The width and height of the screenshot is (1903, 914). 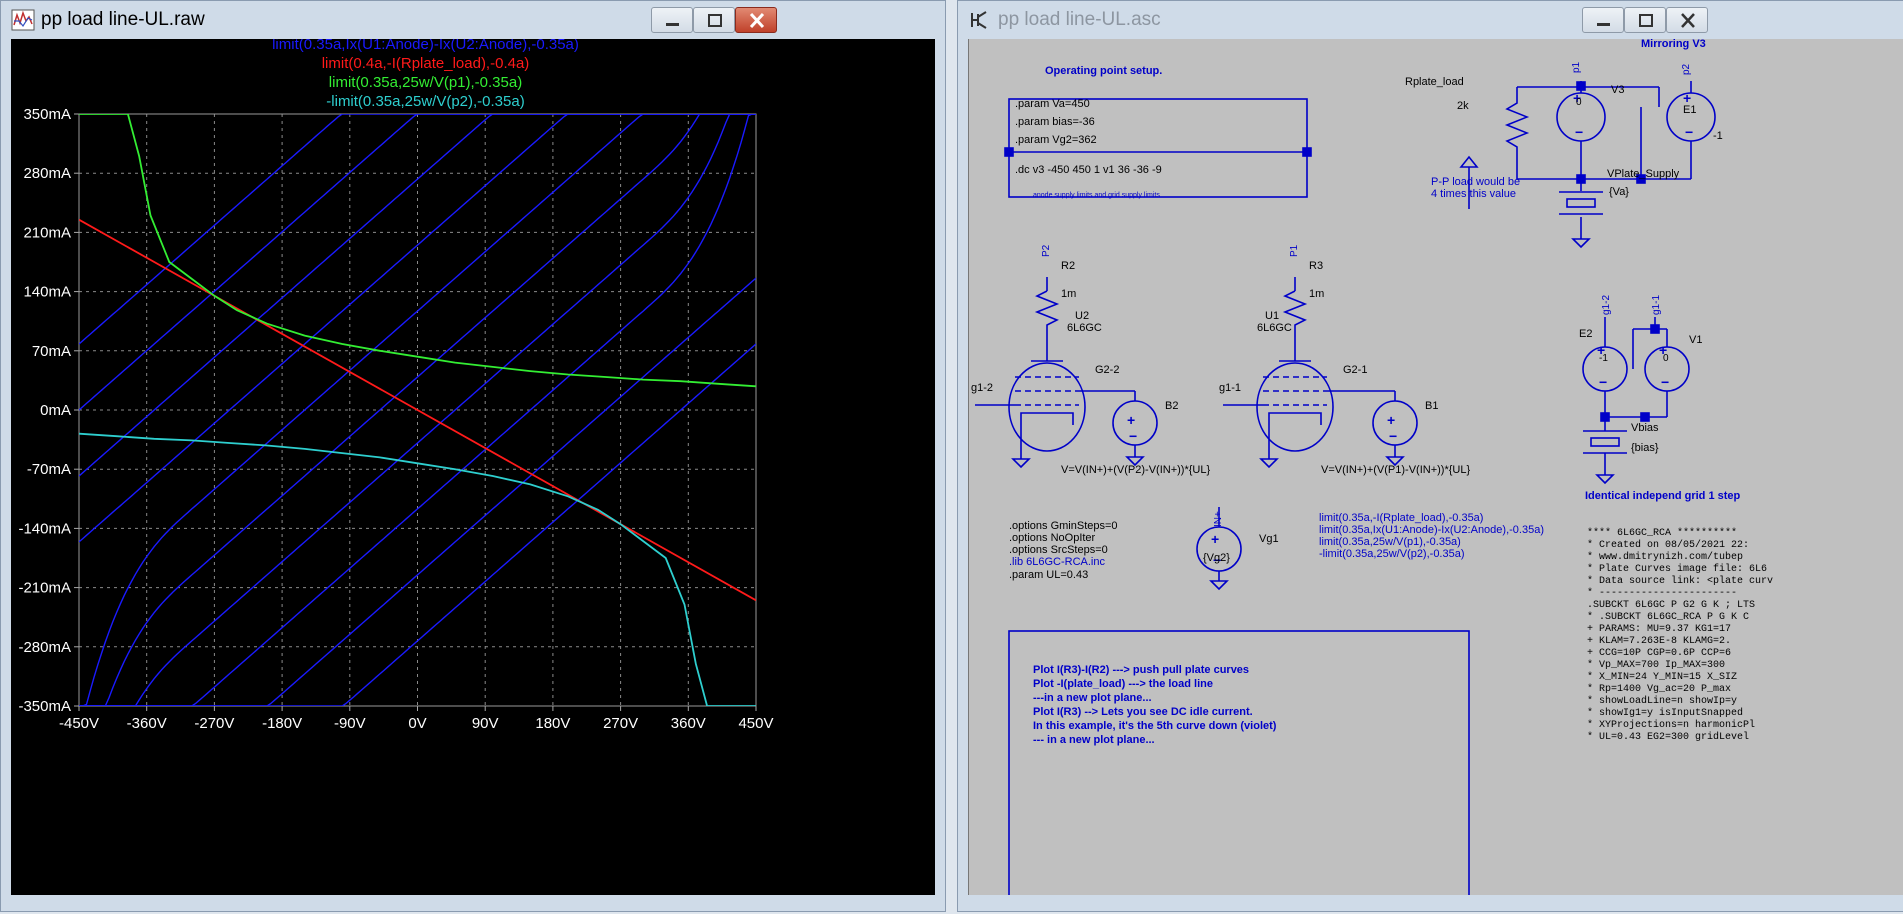 What do you see at coordinates (552, 723) in the screenshot?
I see `x-tick-label: 180V` at bounding box center [552, 723].